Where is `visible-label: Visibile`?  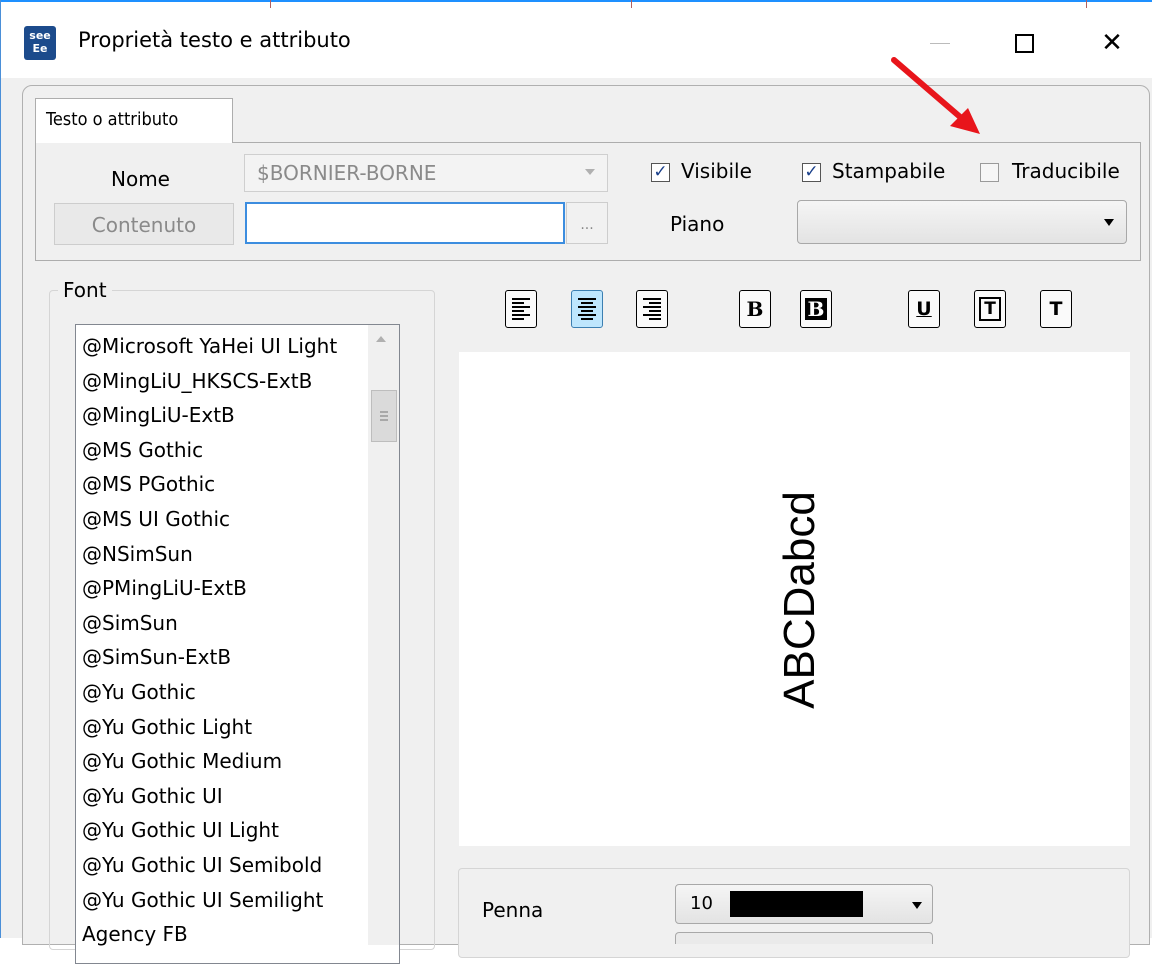 visible-label: Visibile is located at coordinates (716, 171).